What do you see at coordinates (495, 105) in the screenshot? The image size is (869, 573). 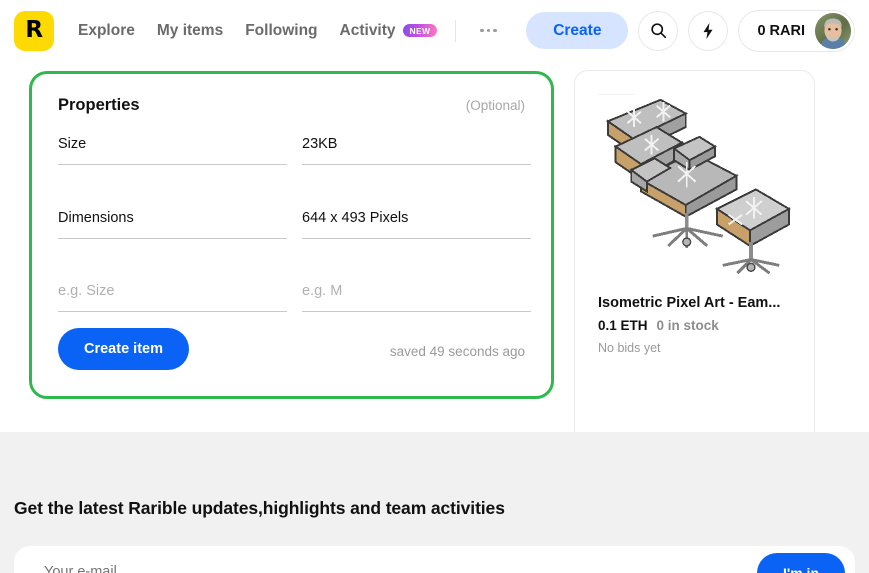 I see `properties-optional-label: (Optional)` at bounding box center [495, 105].